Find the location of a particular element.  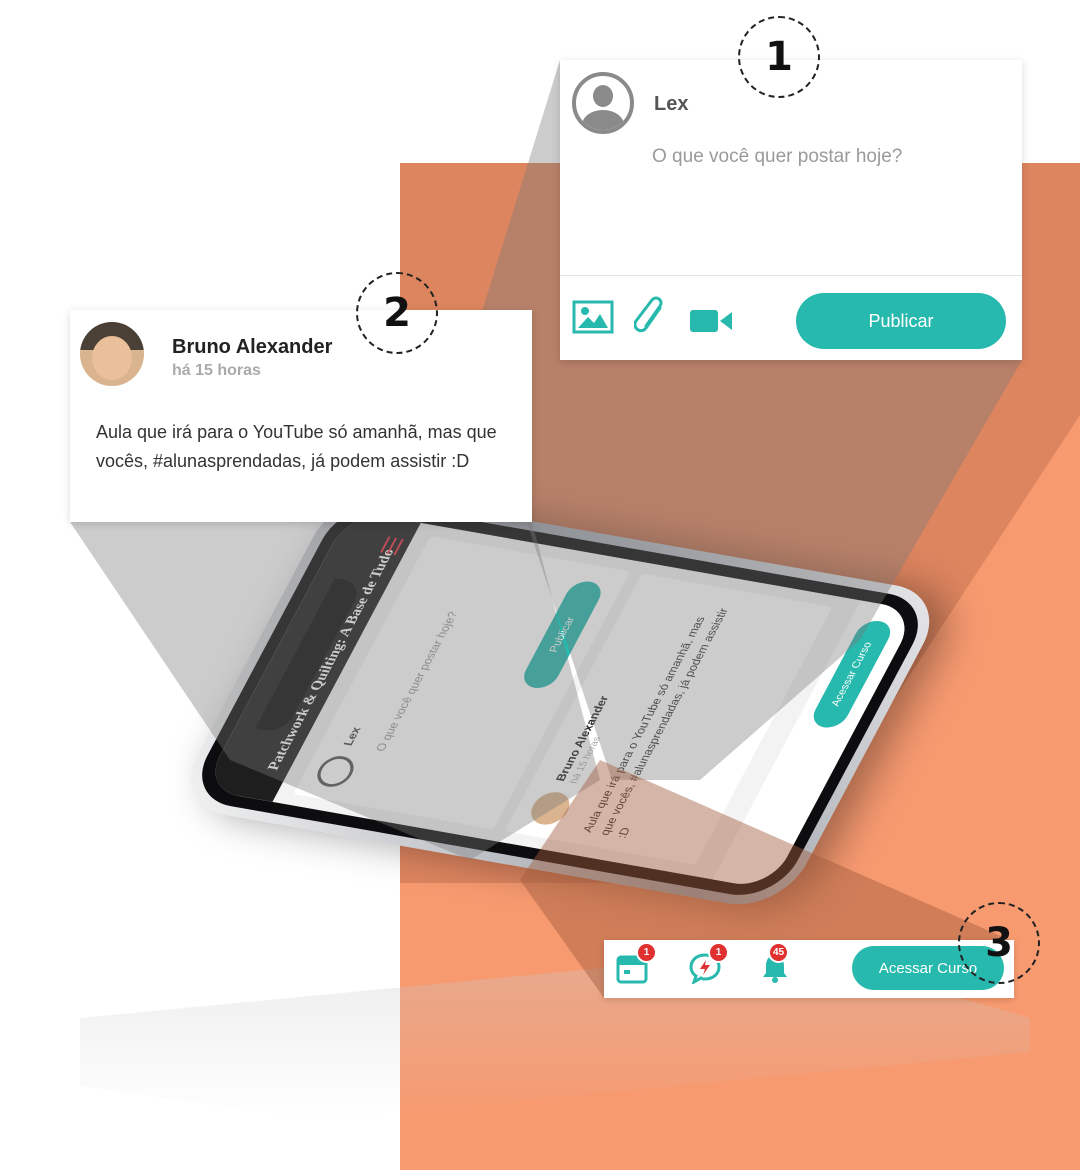

post-timestamp: há 15 horas is located at coordinates (216, 370).